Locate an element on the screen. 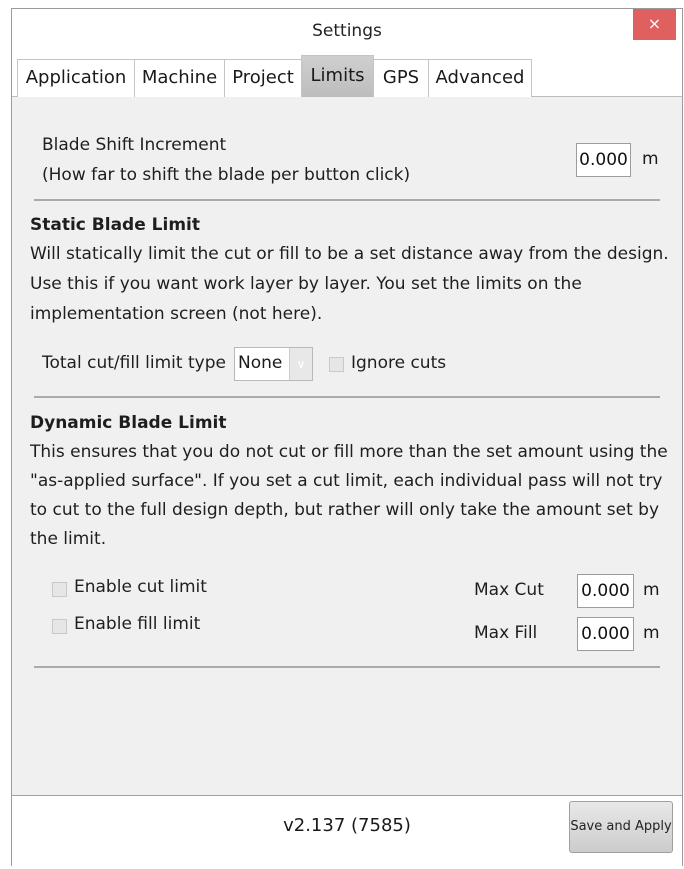 The width and height of the screenshot is (684, 869). blade-shift-title: Blade Shift Increment is located at coordinates (134, 145).